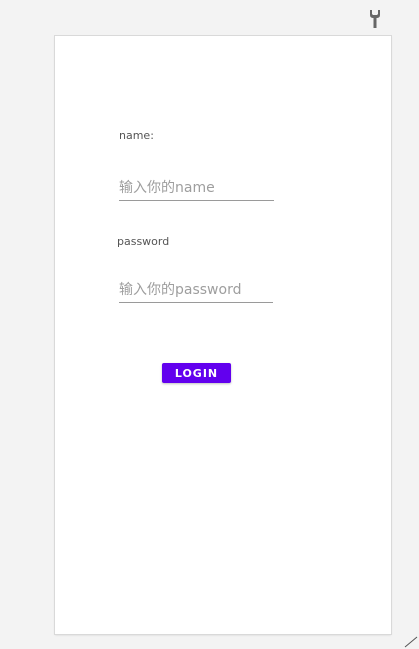 Image resolution: width=419 pixels, height=649 pixels. I want to click on login-button: LOGIN, so click(196, 373).